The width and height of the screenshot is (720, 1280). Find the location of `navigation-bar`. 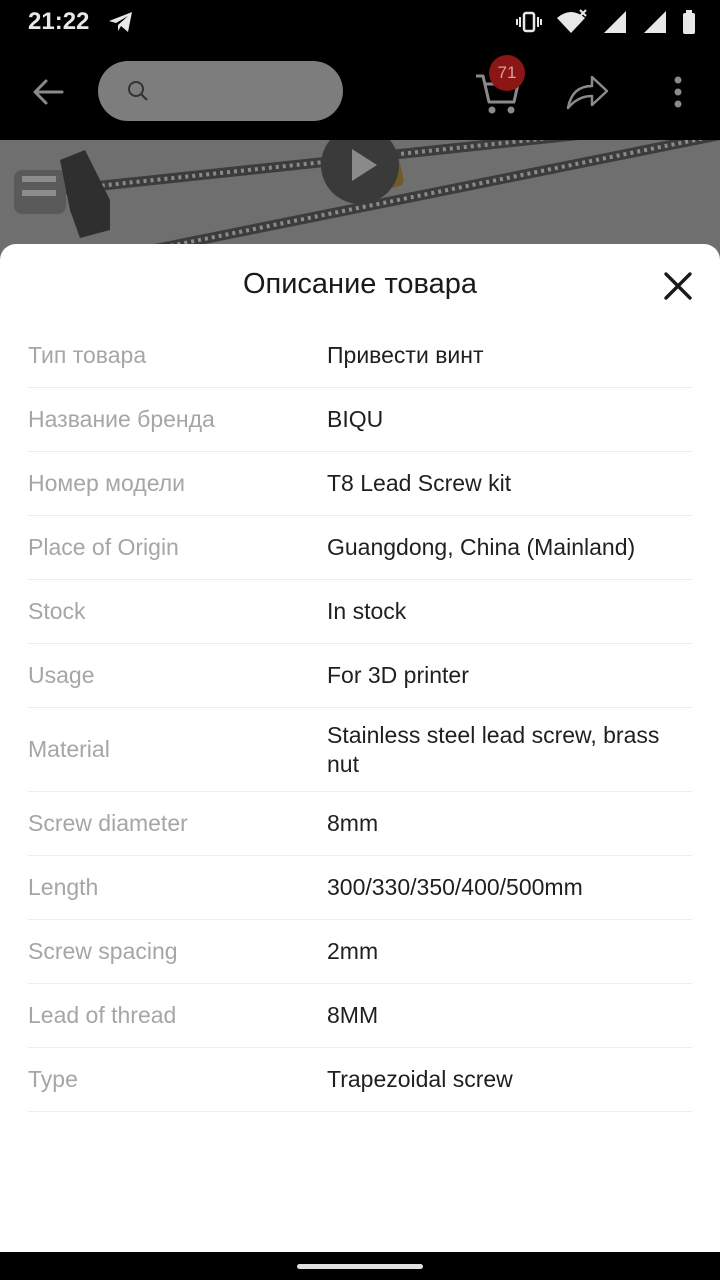

navigation-bar is located at coordinates (360, 1266).